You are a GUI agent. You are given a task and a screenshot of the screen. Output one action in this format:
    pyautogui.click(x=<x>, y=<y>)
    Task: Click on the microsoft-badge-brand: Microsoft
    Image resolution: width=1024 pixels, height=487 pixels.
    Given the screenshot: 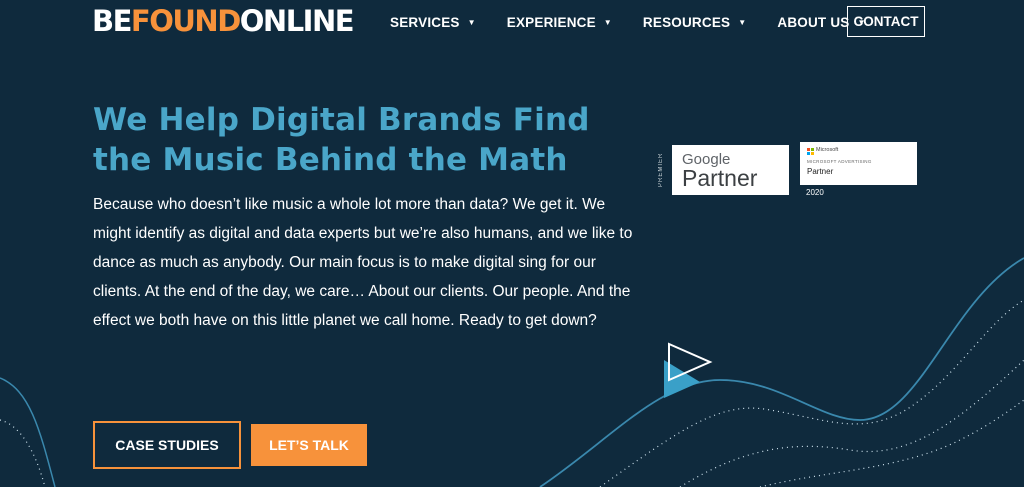 What is the action you would take?
    pyautogui.click(x=827, y=150)
    